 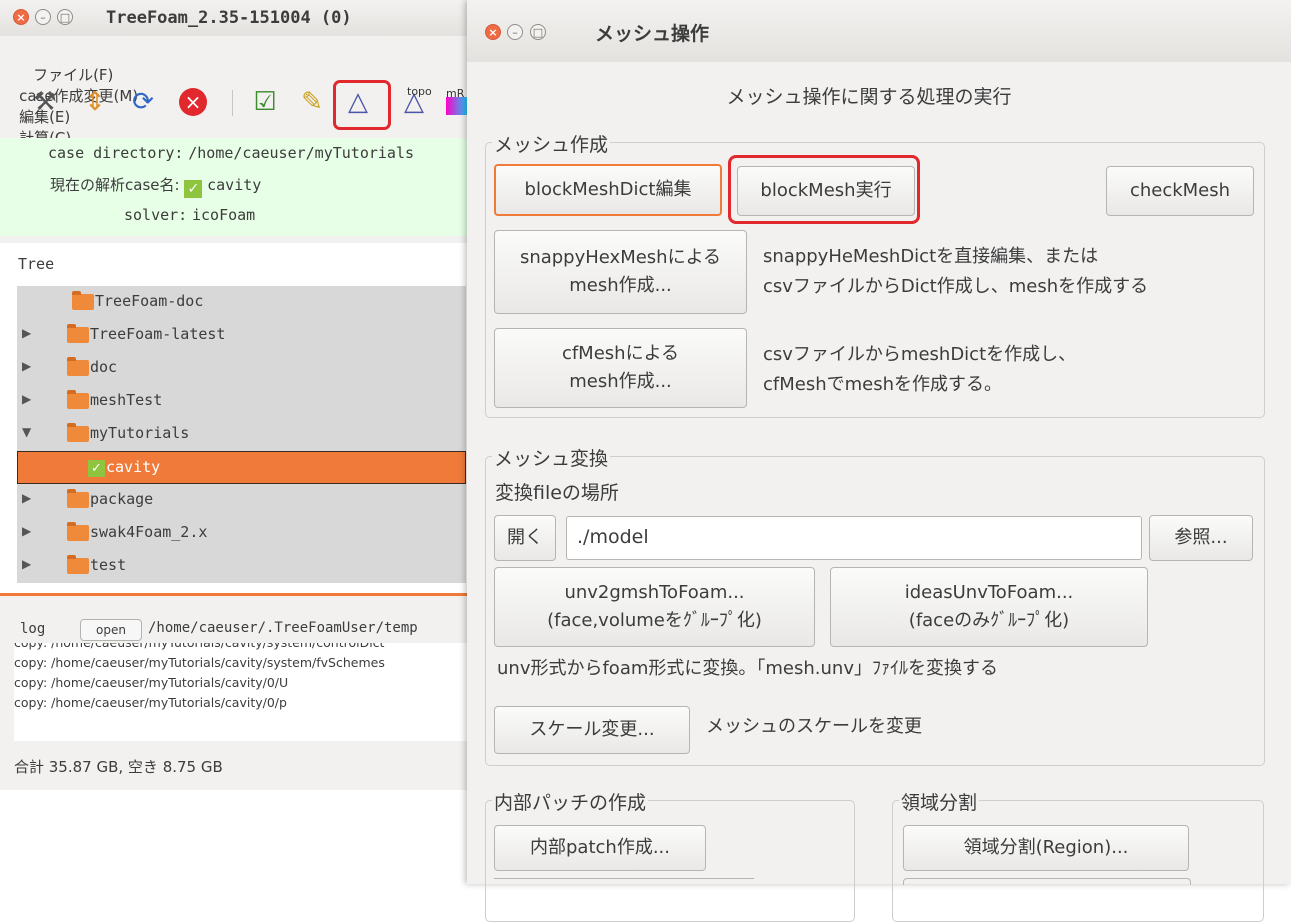 What do you see at coordinates (36, 264) in the screenshot?
I see `tree-header-label: Tree` at bounding box center [36, 264].